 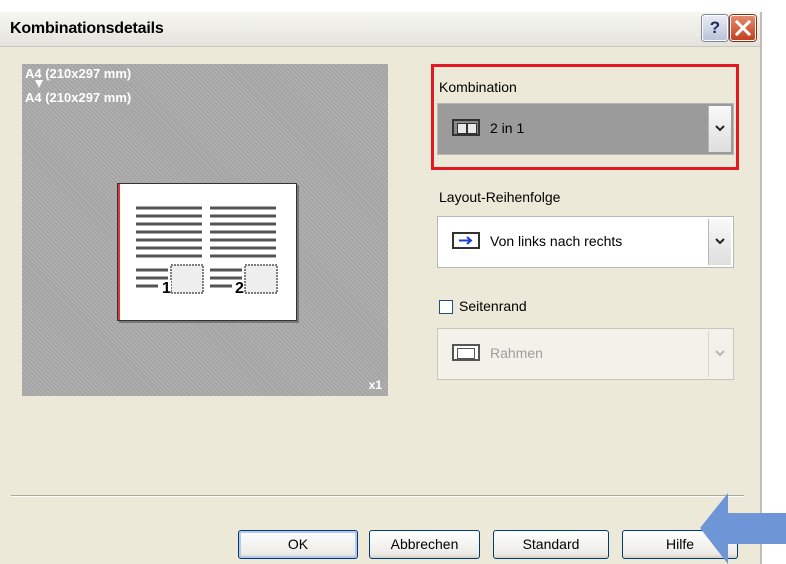 What do you see at coordinates (377, 496) in the screenshot?
I see `separator` at bounding box center [377, 496].